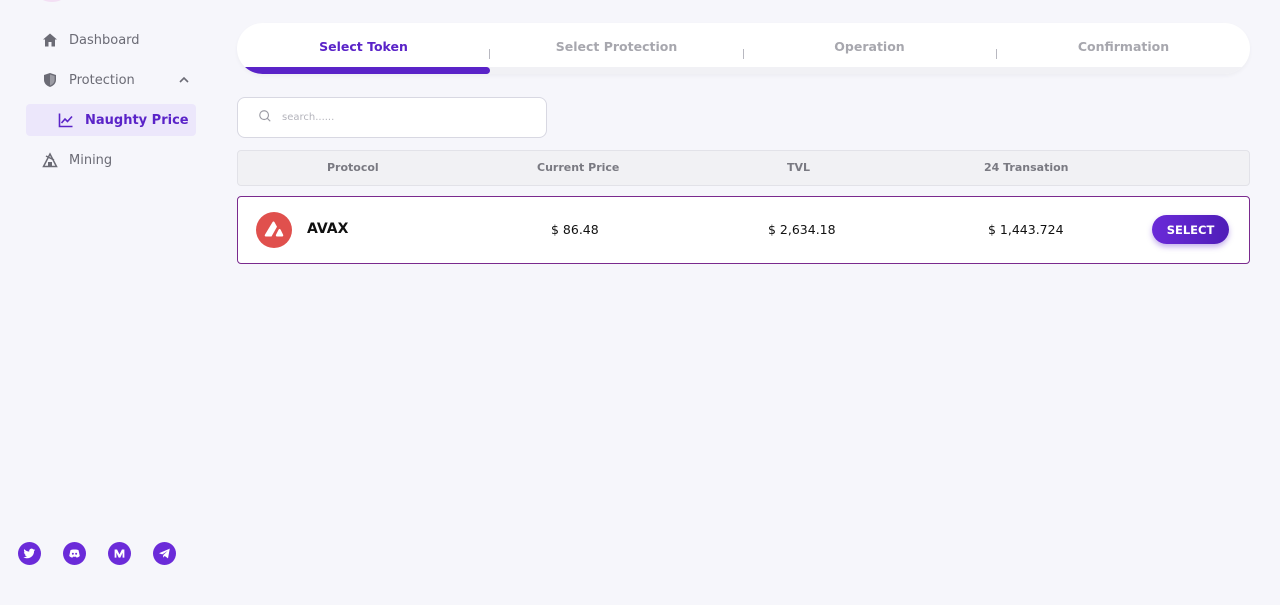  What do you see at coordinates (50, 40) in the screenshot?
I see `home-icon` at bounding box center [50, 40].